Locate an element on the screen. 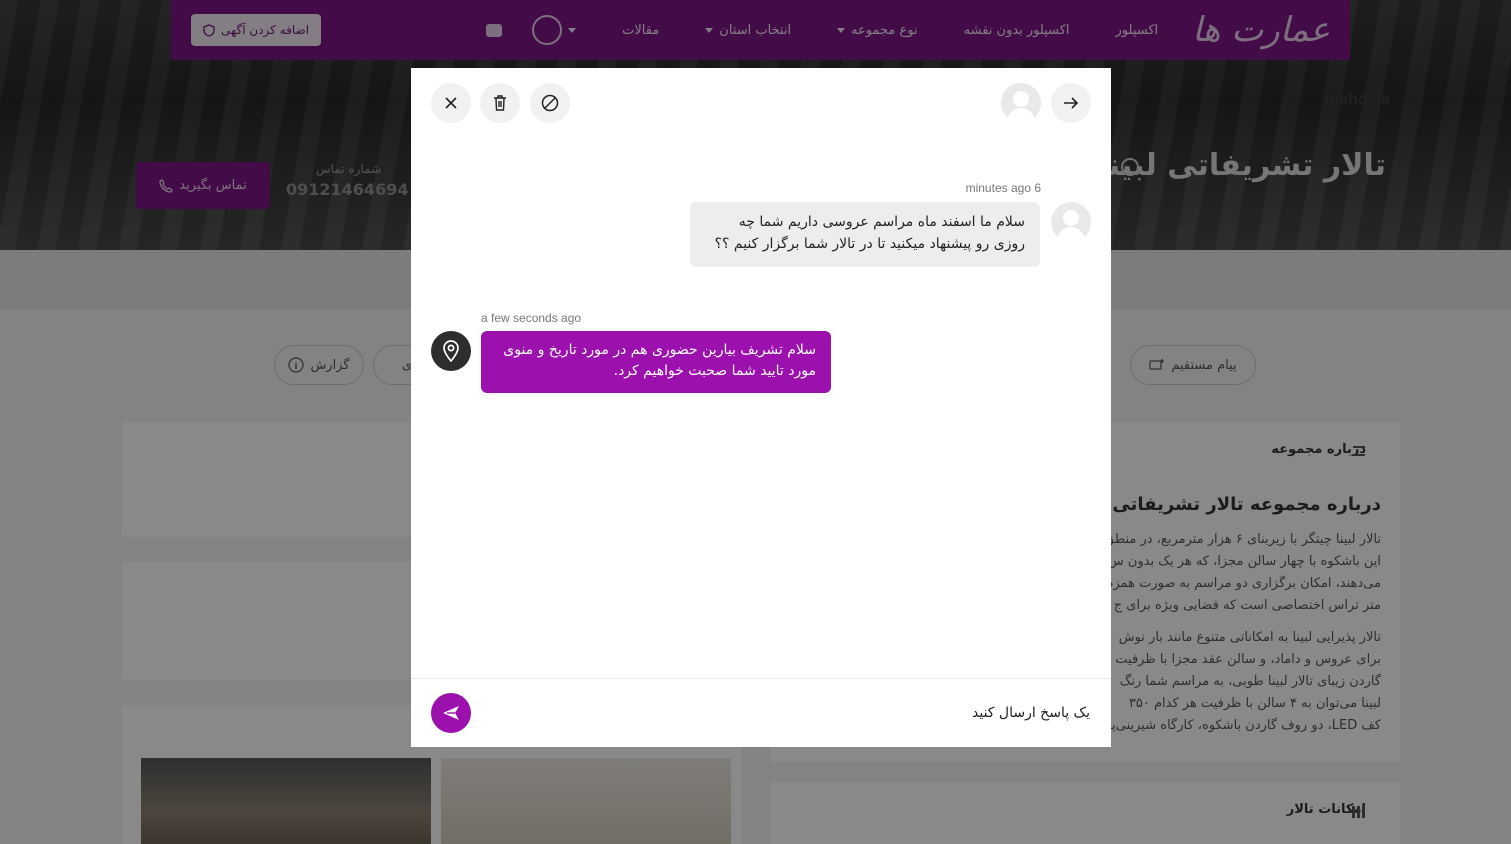 Image resolution: width=1511 pixels, height=844 pixels. message-time: a few seconds ago is located at coordinates (531, 318).